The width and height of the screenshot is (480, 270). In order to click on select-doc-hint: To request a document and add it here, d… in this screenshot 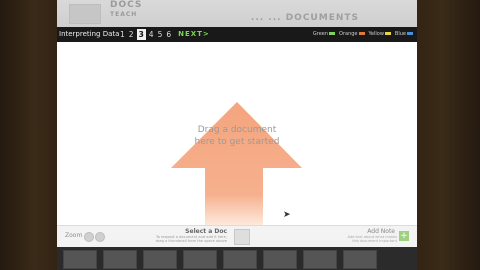, I will do `click(190, 239)`.